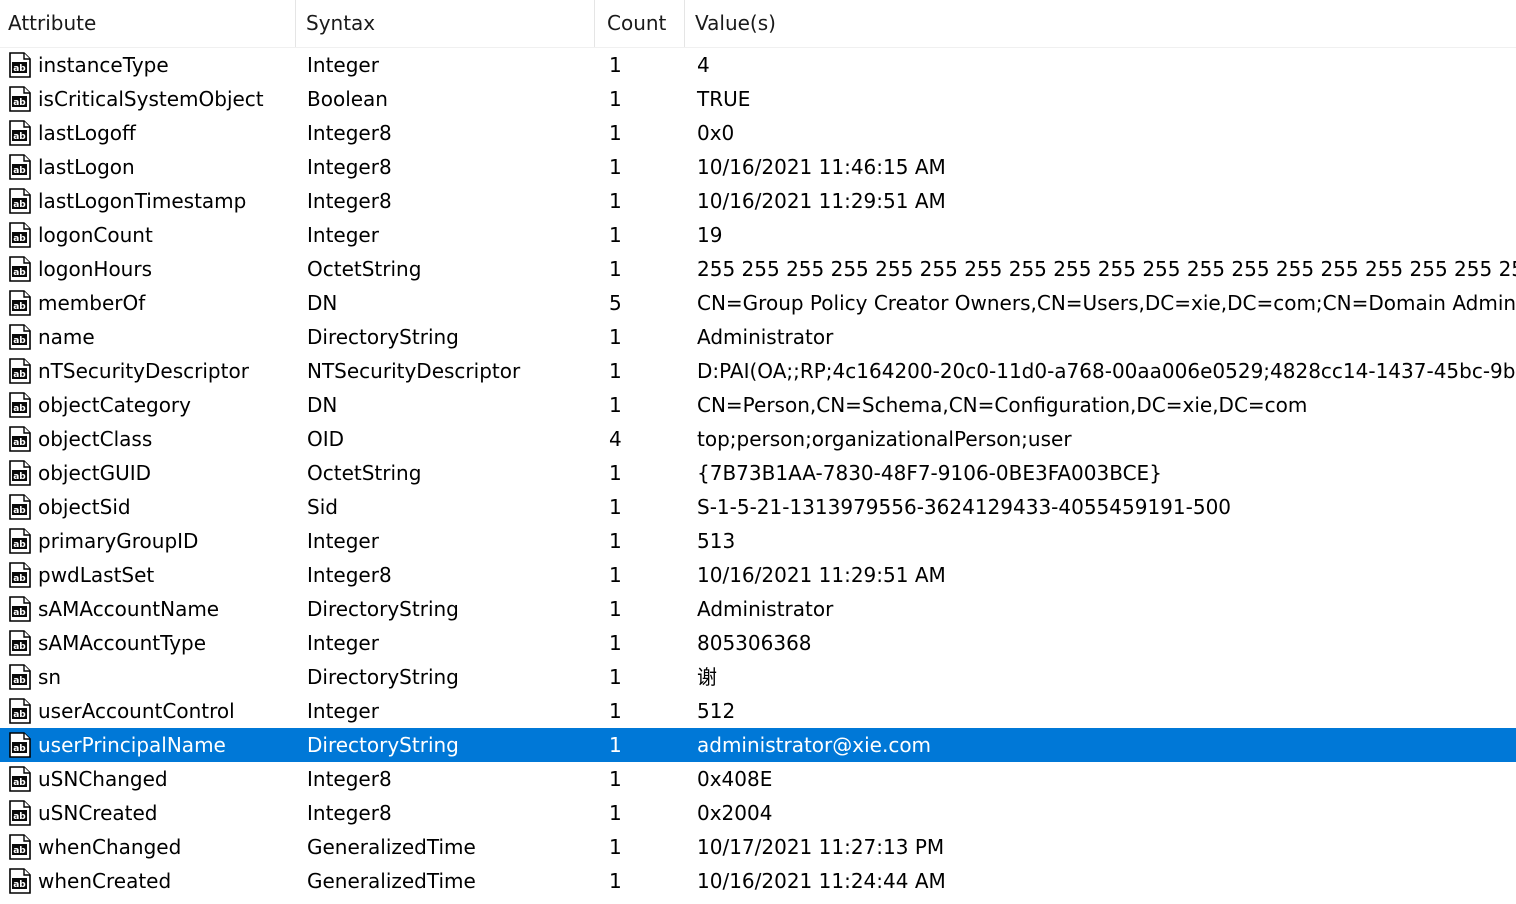  What do you see at coordinates (445, 23) in the screenshot?
I see `column-header-syntax: Syntax` at bounding box center [445, 23].